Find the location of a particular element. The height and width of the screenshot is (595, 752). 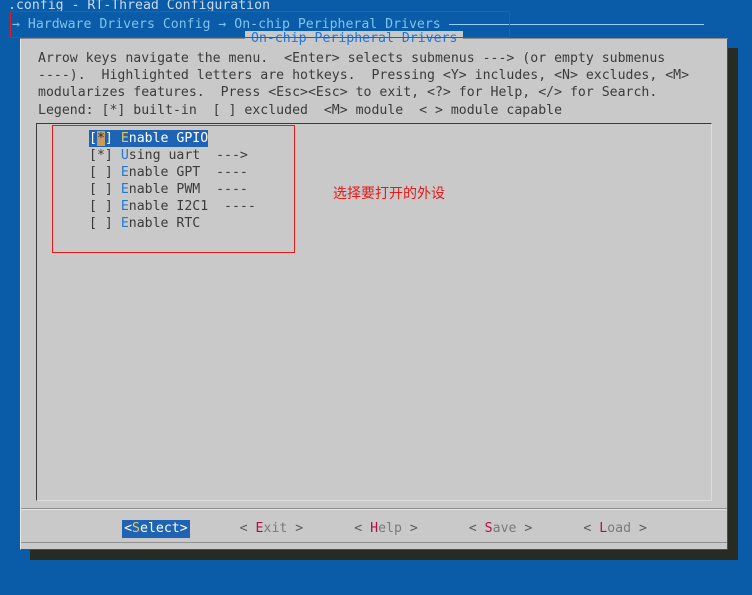

button-bar: <Select> < Exit > < Help > < Save > < Load > is located at coordinates (374, 529).